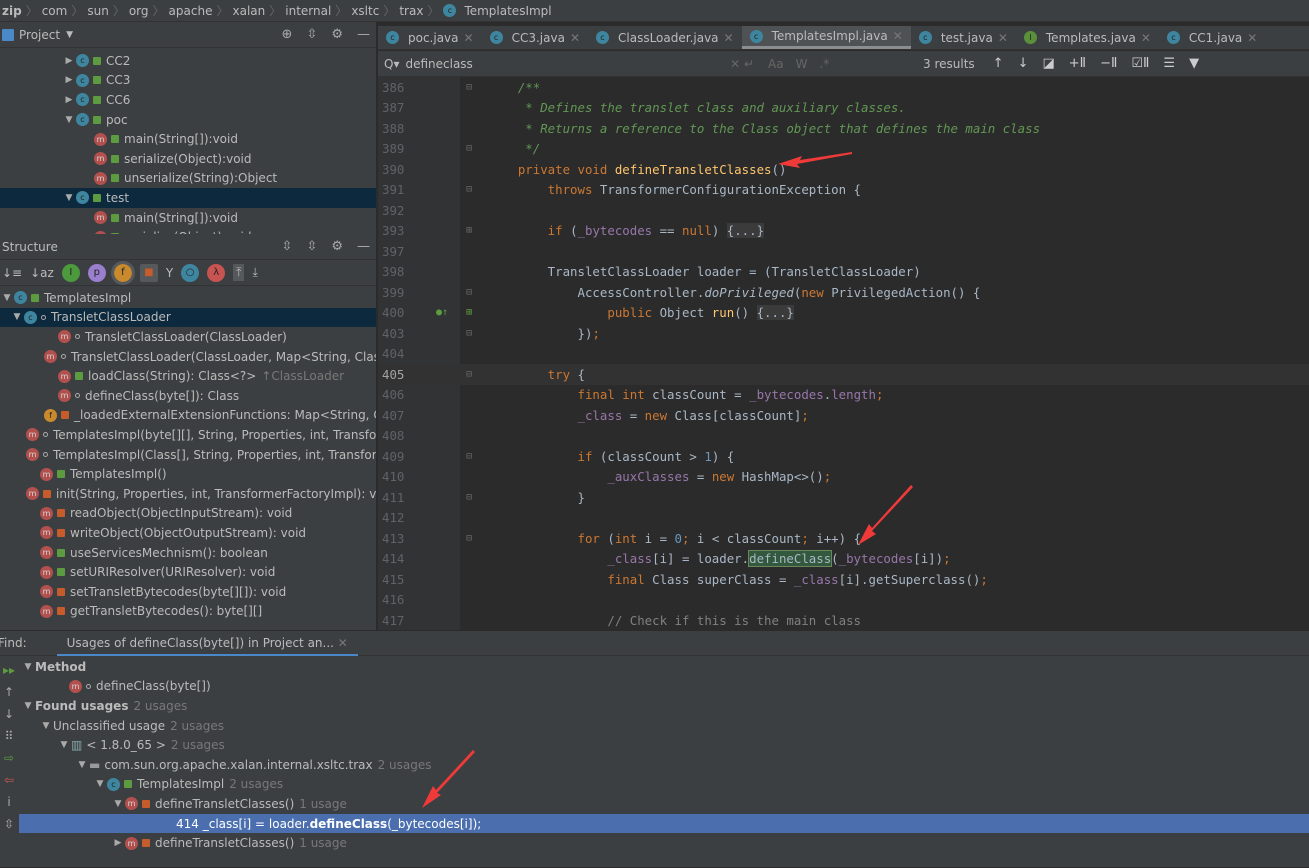 Image resolution: width=1309 pixels, height=868 pixels. I want to click on tree-item: m writeObject(ObjectOutputStream): void, so click(188, 533).